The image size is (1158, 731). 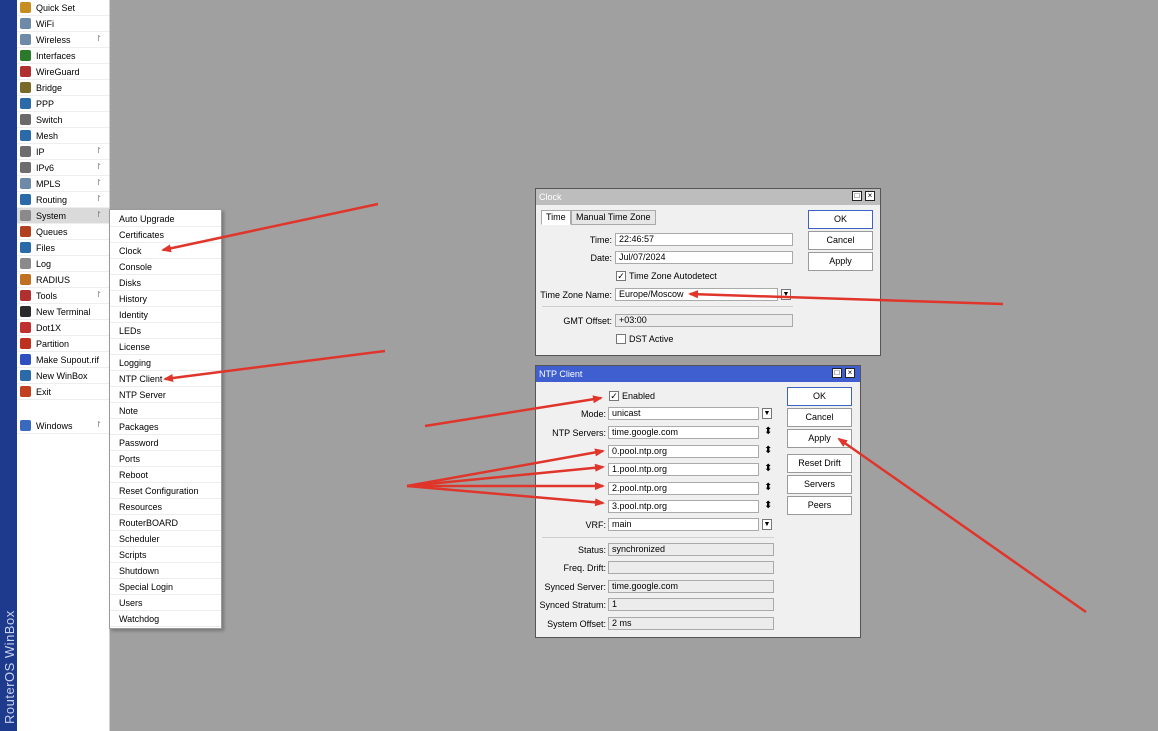 What do you see at coordinates (621, 339) in the screenshot?
I see `dst-active-checkbox` at bounding box center [621, 339].